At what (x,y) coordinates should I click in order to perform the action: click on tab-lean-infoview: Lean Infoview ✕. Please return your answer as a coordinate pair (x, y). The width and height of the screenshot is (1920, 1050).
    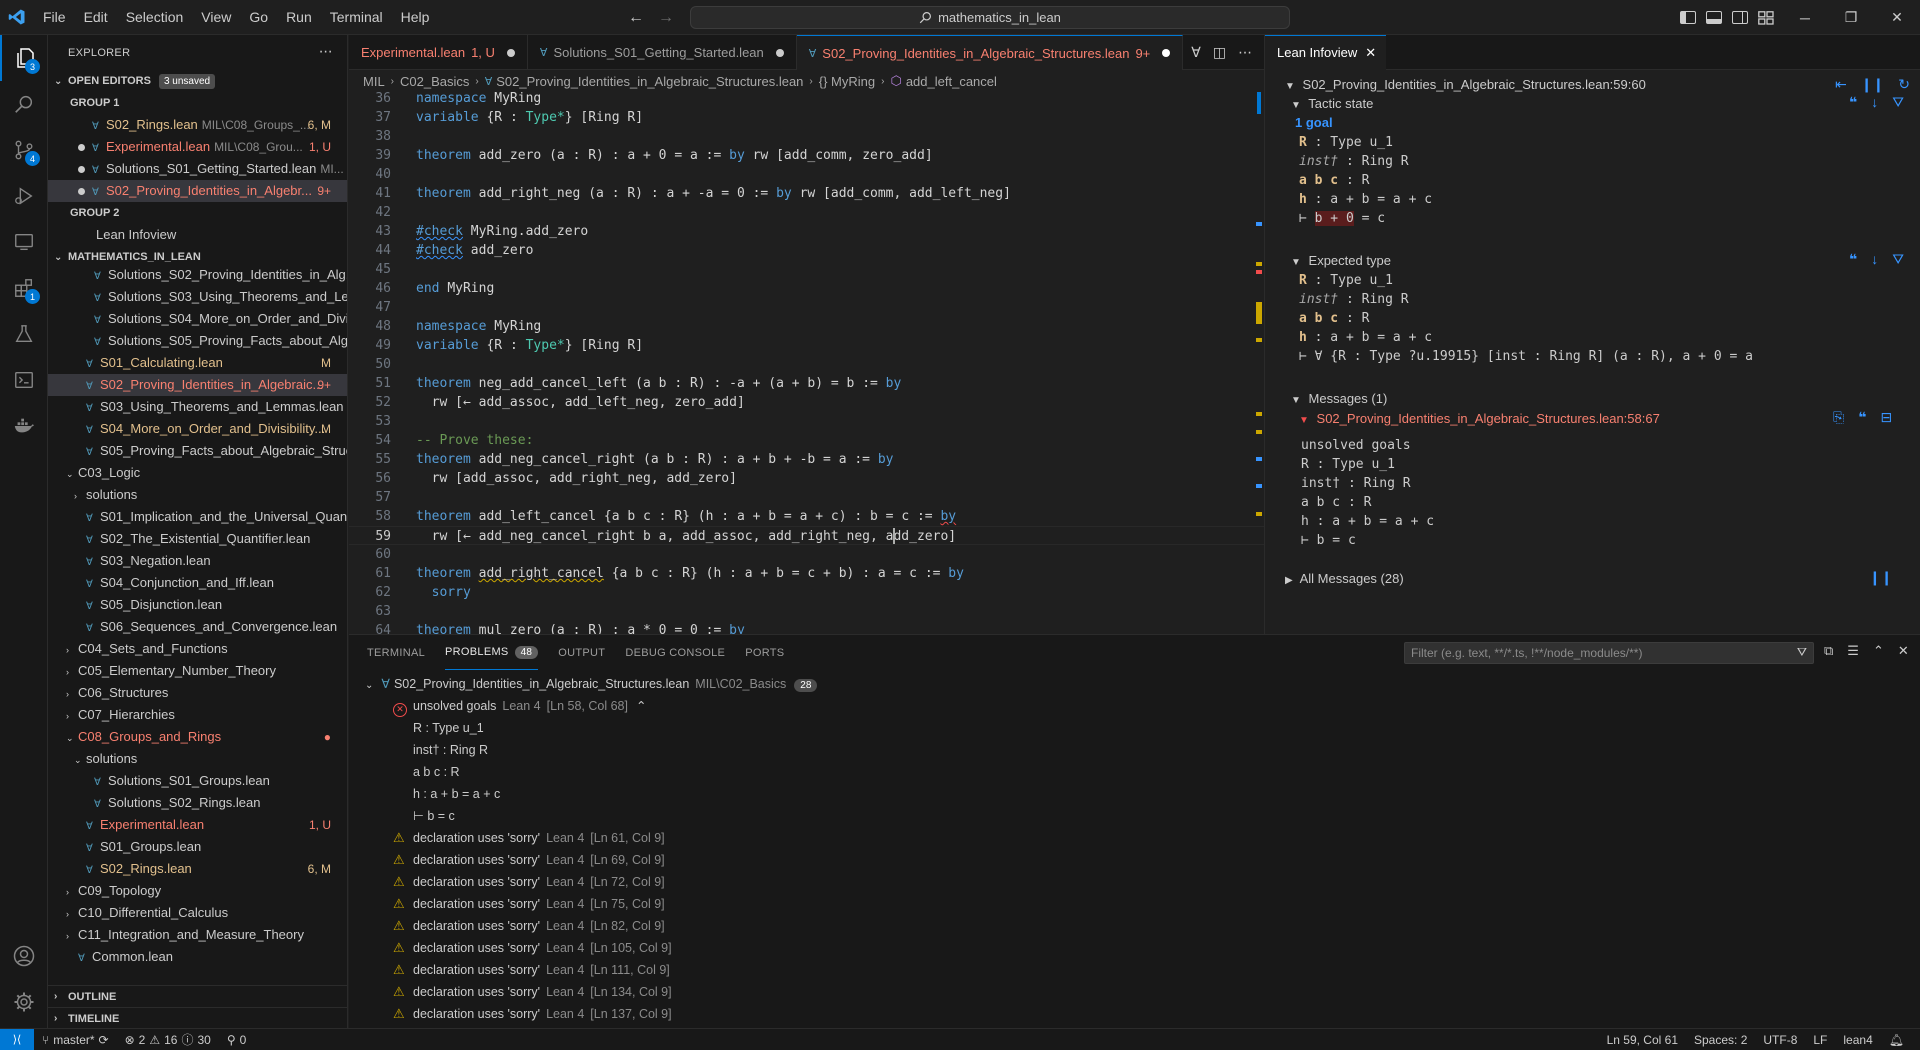
    Looking at the image, I should click on (1326, 52).